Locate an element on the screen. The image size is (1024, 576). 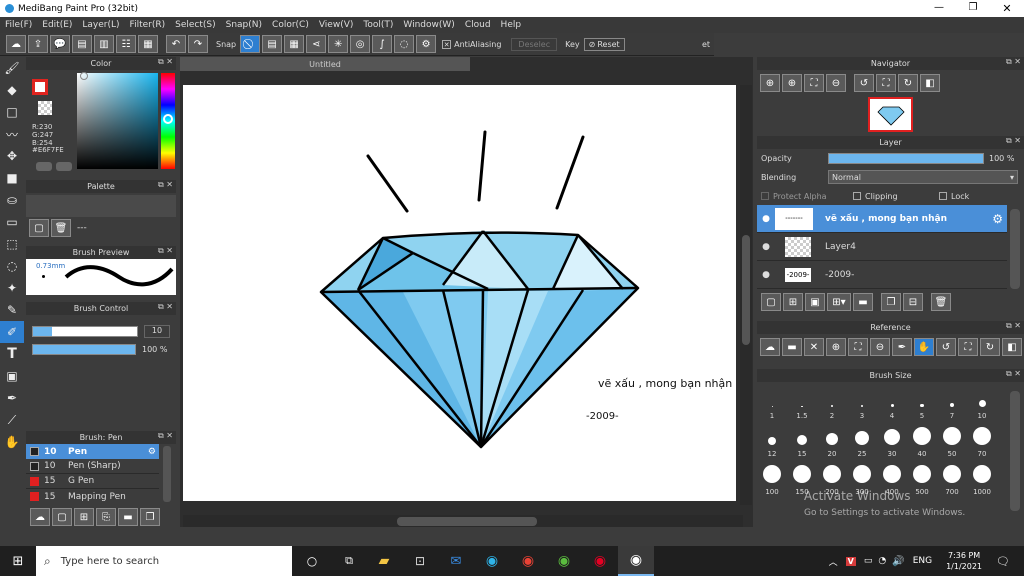
brush-size-cell: 25 is located at coordinates (862, 441).